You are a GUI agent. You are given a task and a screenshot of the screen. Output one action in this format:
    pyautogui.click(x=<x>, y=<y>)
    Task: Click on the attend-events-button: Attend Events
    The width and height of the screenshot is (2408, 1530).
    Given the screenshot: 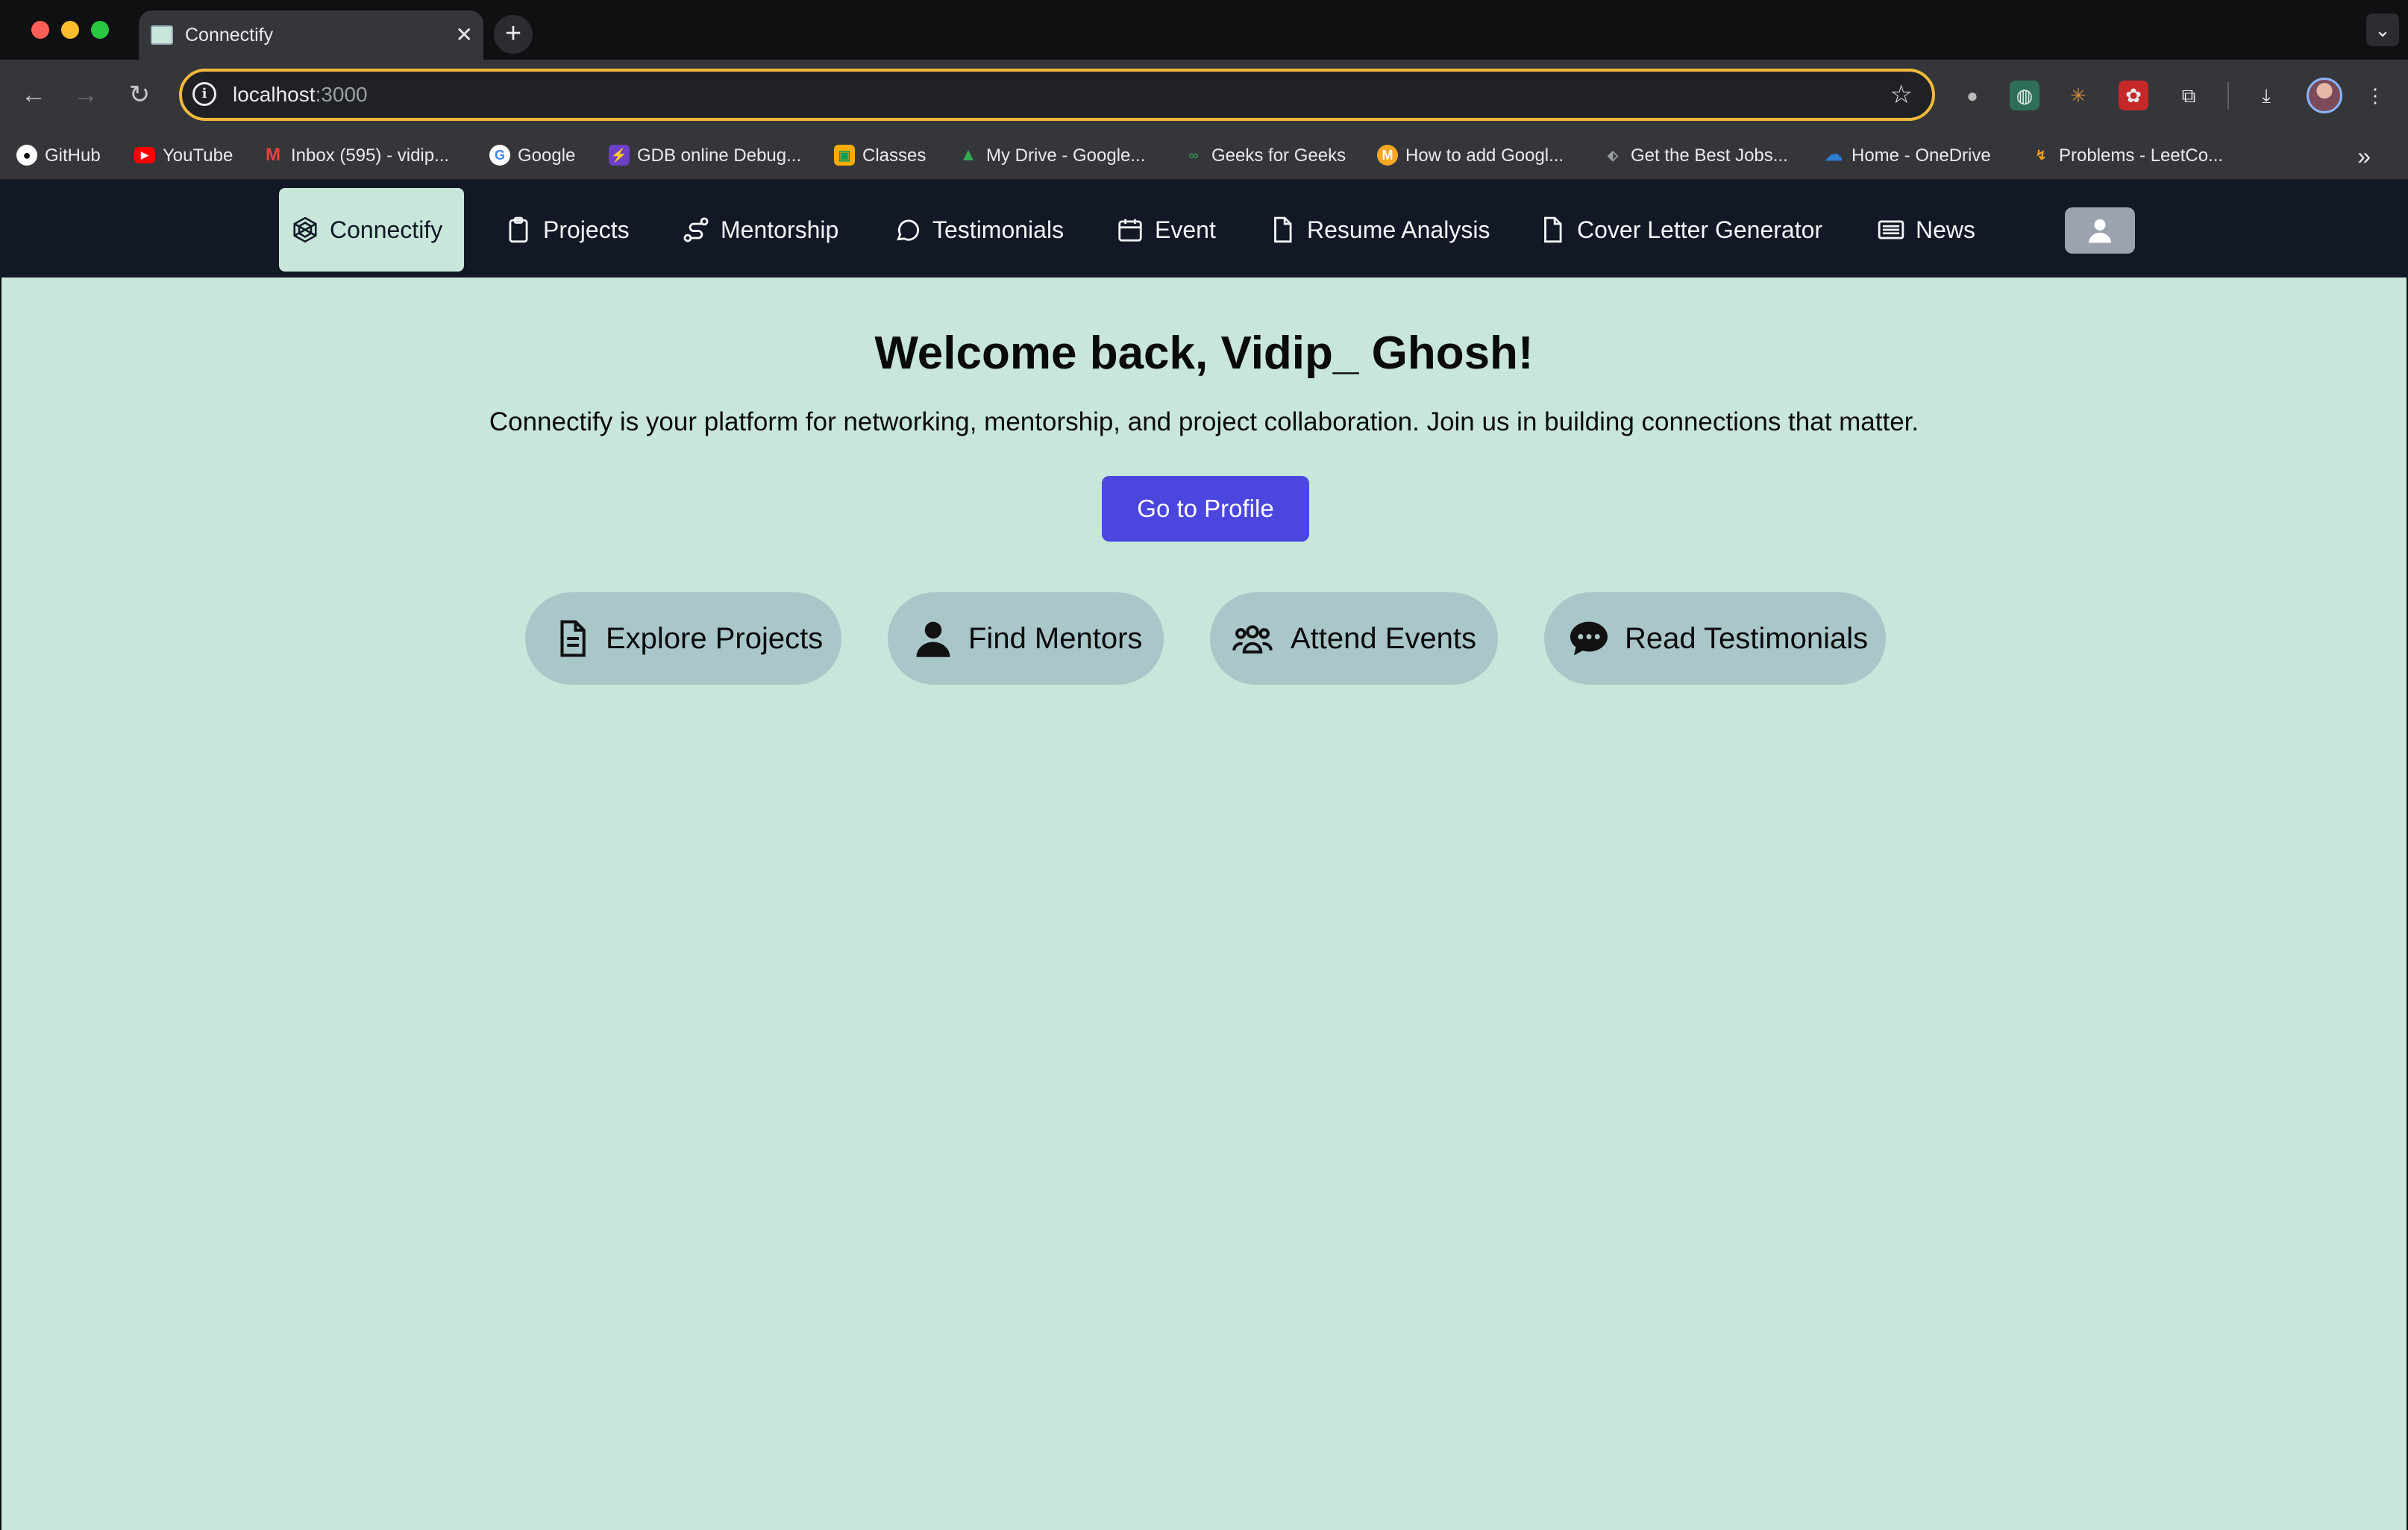 What is the action you would take?
    pyautogui.click(x=1354, y=638)
    